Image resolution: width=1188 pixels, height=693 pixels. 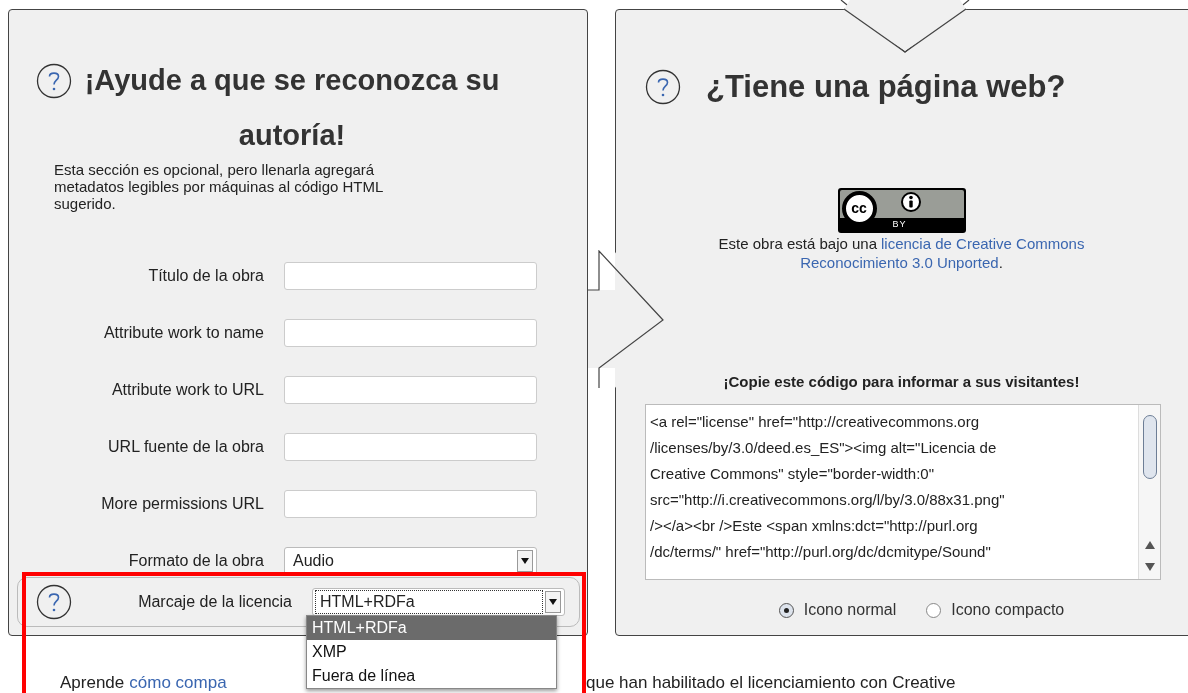 What do you see at coordinates (828, 500) in the screenshot?
I see `code-line: src="http://i.creativecommons.org/l/by/3.0/88x31.png"` at bounding box center [828, 500].